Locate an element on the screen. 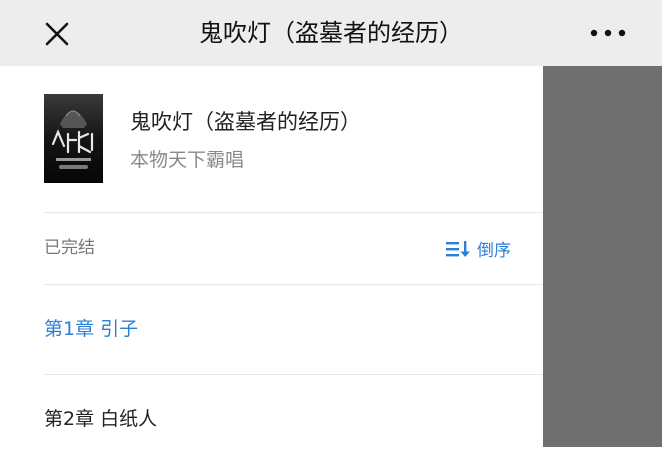 The height and width of the screenshot is (464, 662). book-author: 本物天下霸唱 is located at coordinates (187, 160).